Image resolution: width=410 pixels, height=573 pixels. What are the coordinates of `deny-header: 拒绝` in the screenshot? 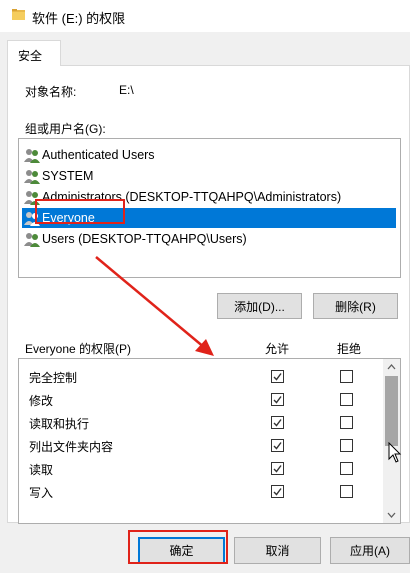 It's located at (349, 349).